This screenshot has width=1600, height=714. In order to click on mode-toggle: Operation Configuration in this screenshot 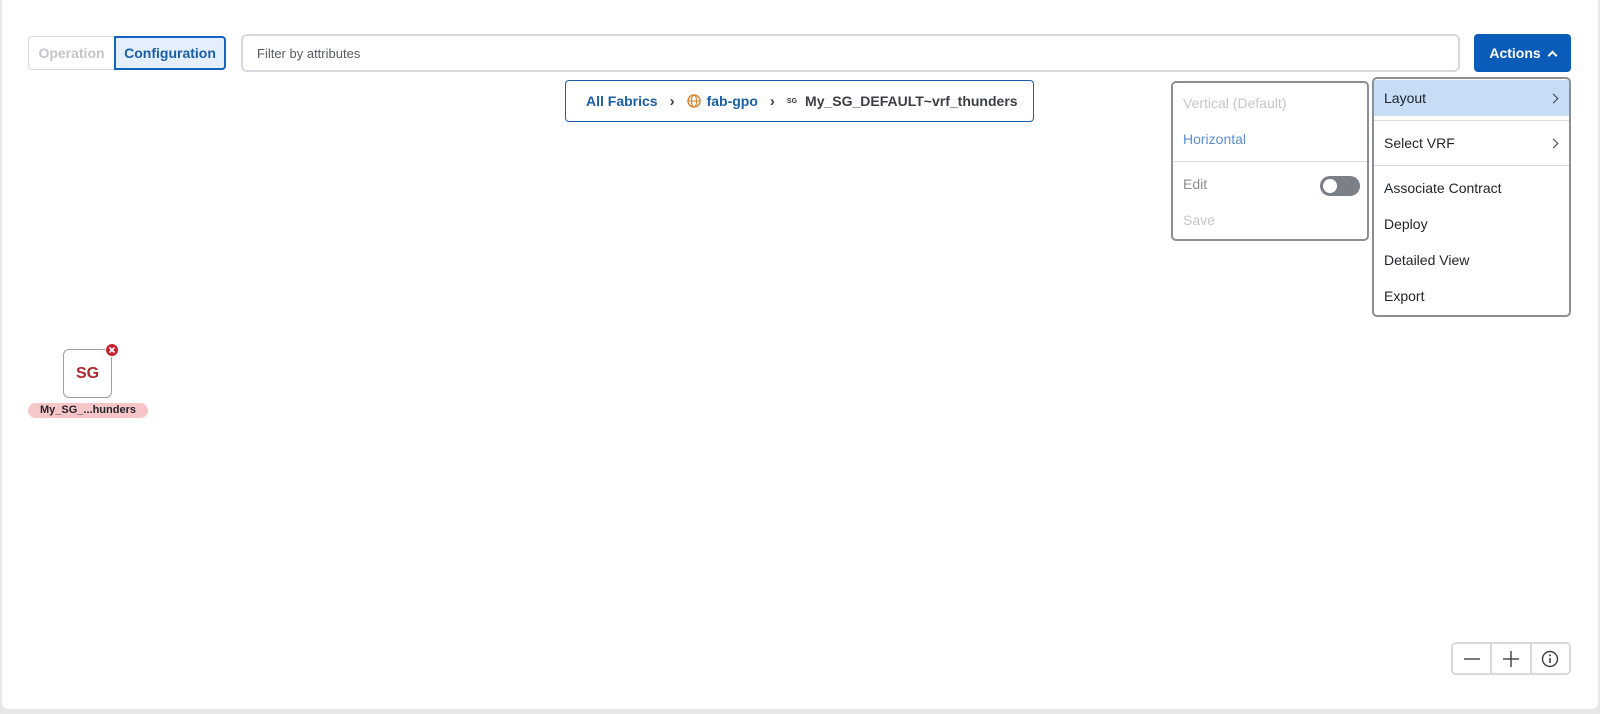, I will do `click(127, 53)`.